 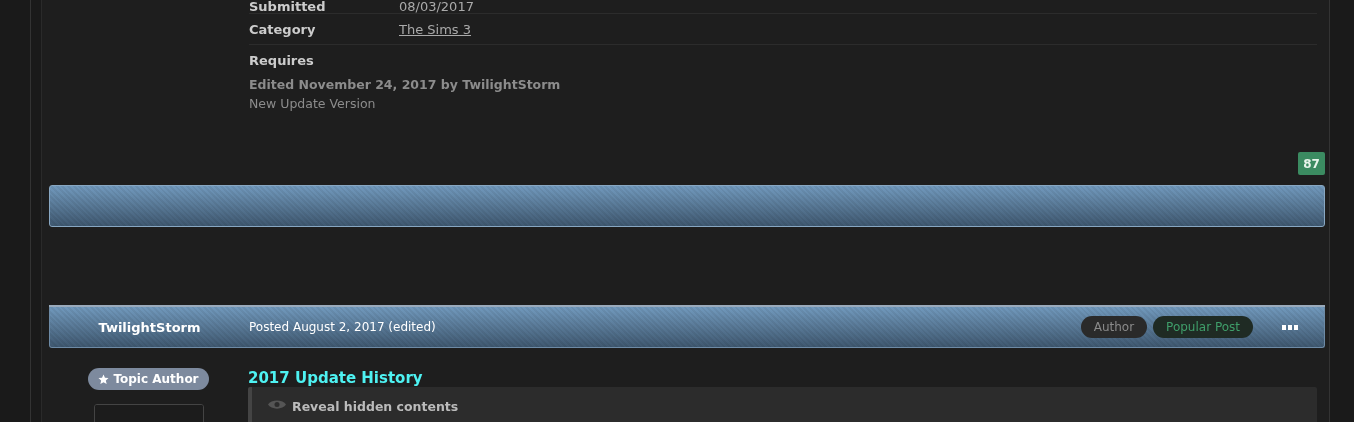 I want to click on popular-badge: Popular Post, so click(x=1203, y=327).